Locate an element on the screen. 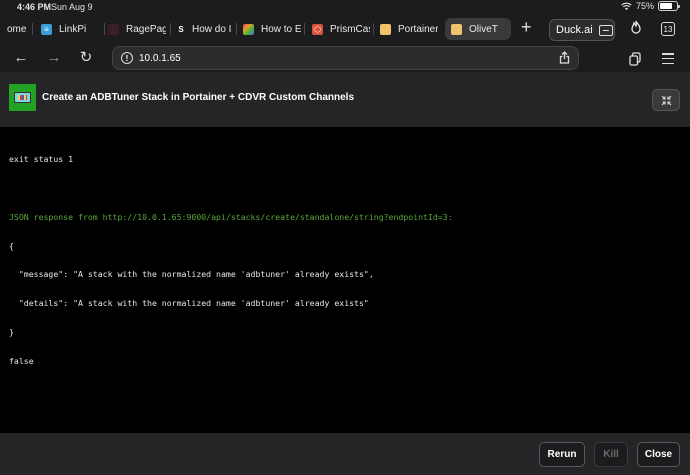 The width and height of the screenshot is (690, 475). menu-icon is located at coordinates (668, 58).